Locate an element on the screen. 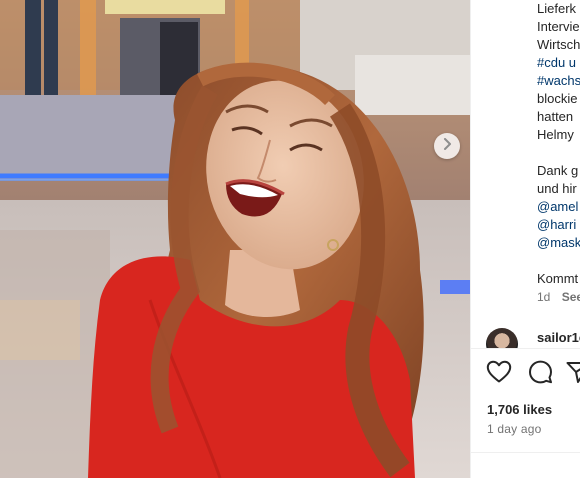 Image resolution: width=580 pixels, height=478 pixels. post-timestamp: 1 day ago is located at coordinates (514, 429).